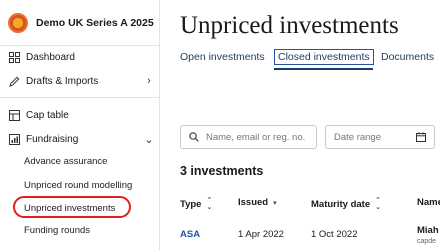 The height and width of the screenshot is (250, 440). Describe the element at coordinates (358, 137) in the screenshot. I see `date-range-placeholder: Date range` at that location.